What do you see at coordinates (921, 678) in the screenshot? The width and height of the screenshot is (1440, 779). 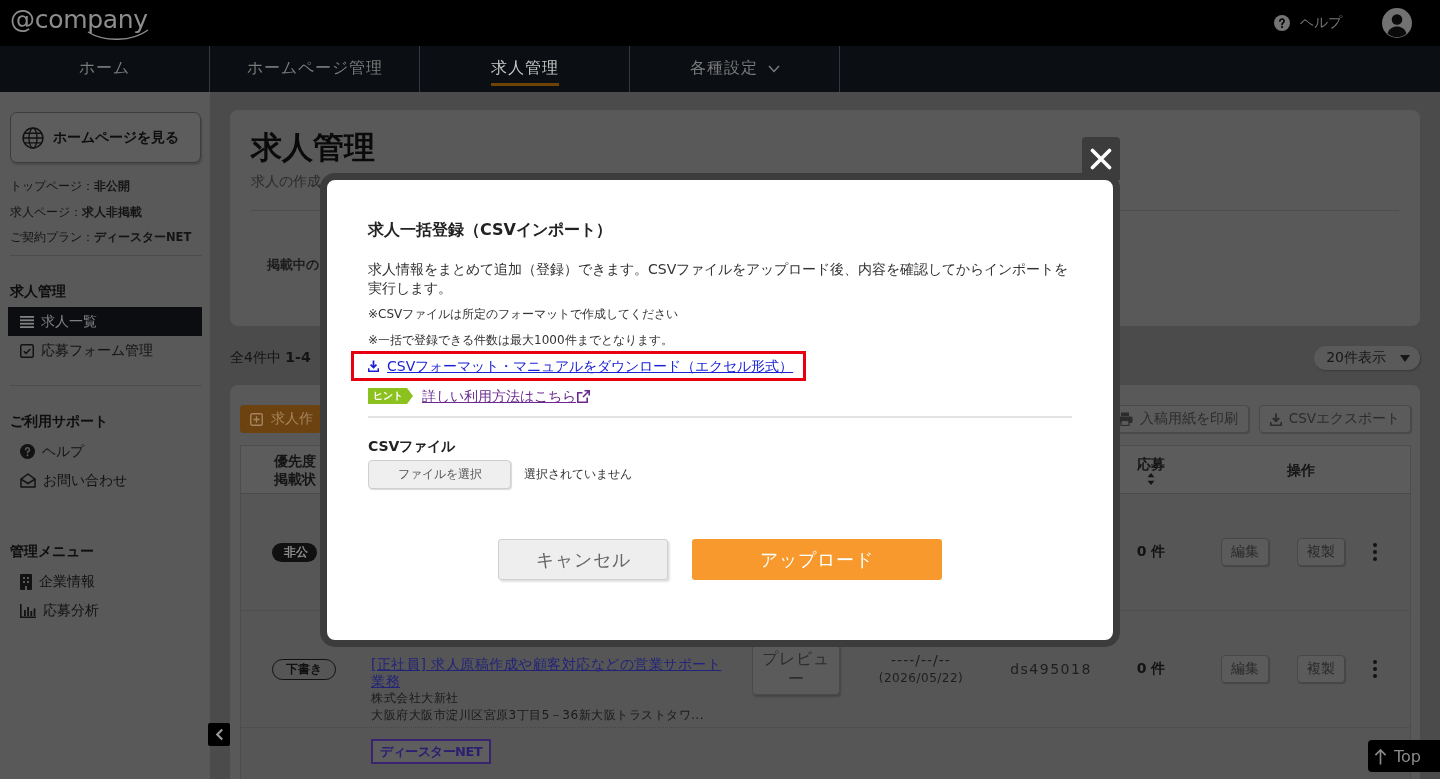 I see `date-text: (2026/05/22)` at bounding box center [921, 678].